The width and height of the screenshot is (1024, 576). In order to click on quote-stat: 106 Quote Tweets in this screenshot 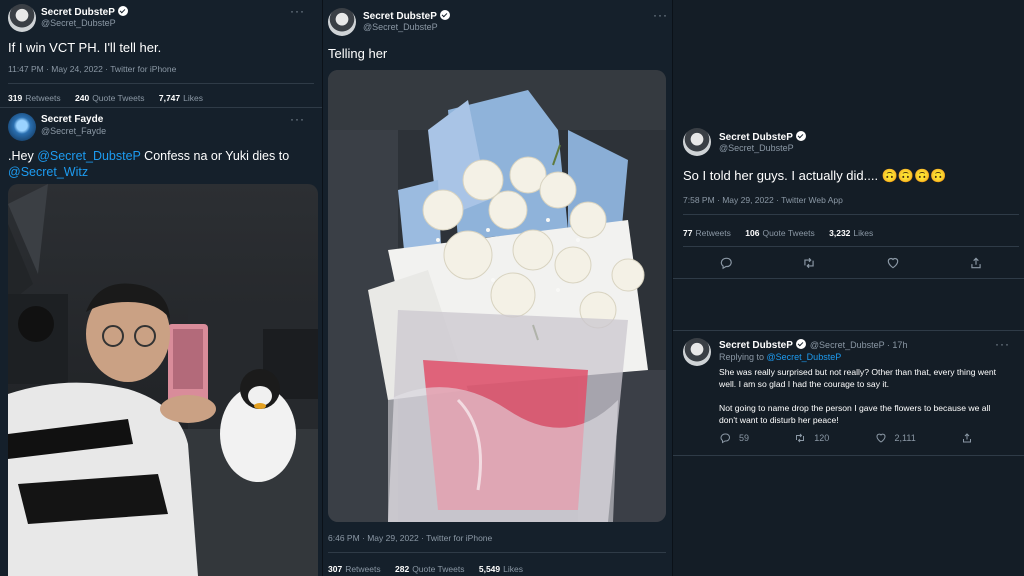, I will do `click(779, 233)`.